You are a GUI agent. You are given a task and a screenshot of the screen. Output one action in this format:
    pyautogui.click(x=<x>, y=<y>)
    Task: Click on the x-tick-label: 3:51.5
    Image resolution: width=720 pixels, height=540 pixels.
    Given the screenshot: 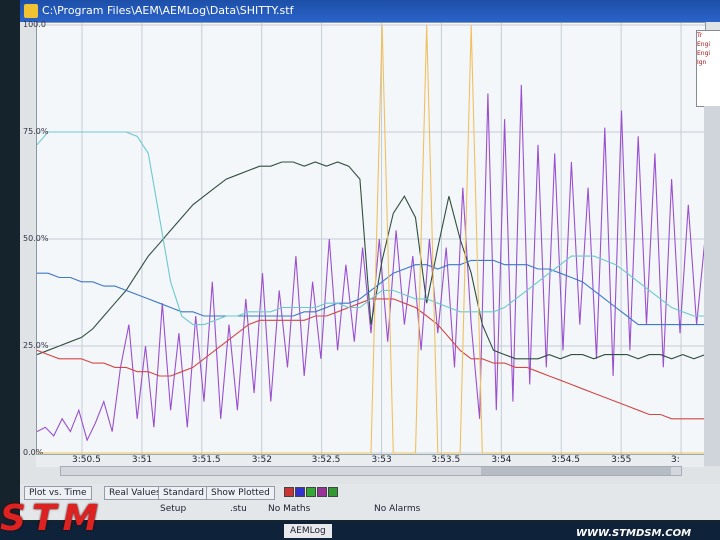 What is the action you would take?
    pyautogui.click(x=206, y=460)
    